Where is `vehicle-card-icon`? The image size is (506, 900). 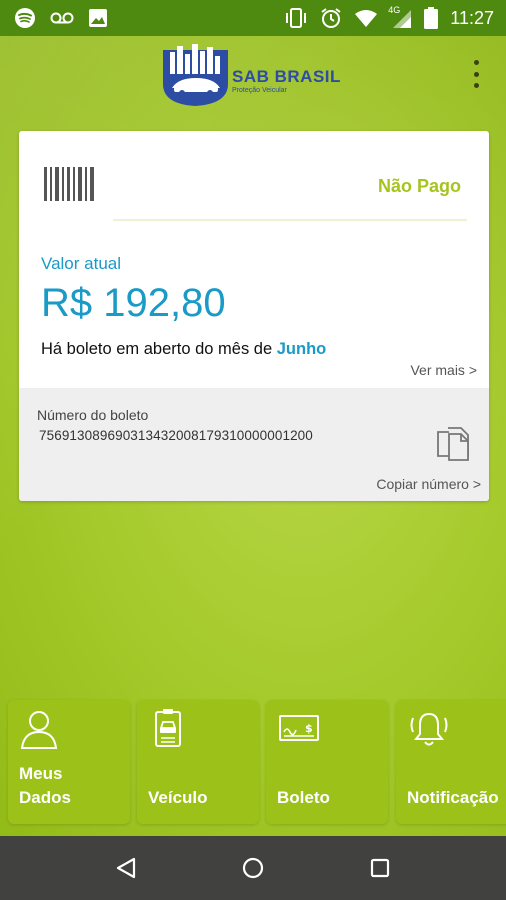
vehicle-card-icon is located at coordinates (168, 728).